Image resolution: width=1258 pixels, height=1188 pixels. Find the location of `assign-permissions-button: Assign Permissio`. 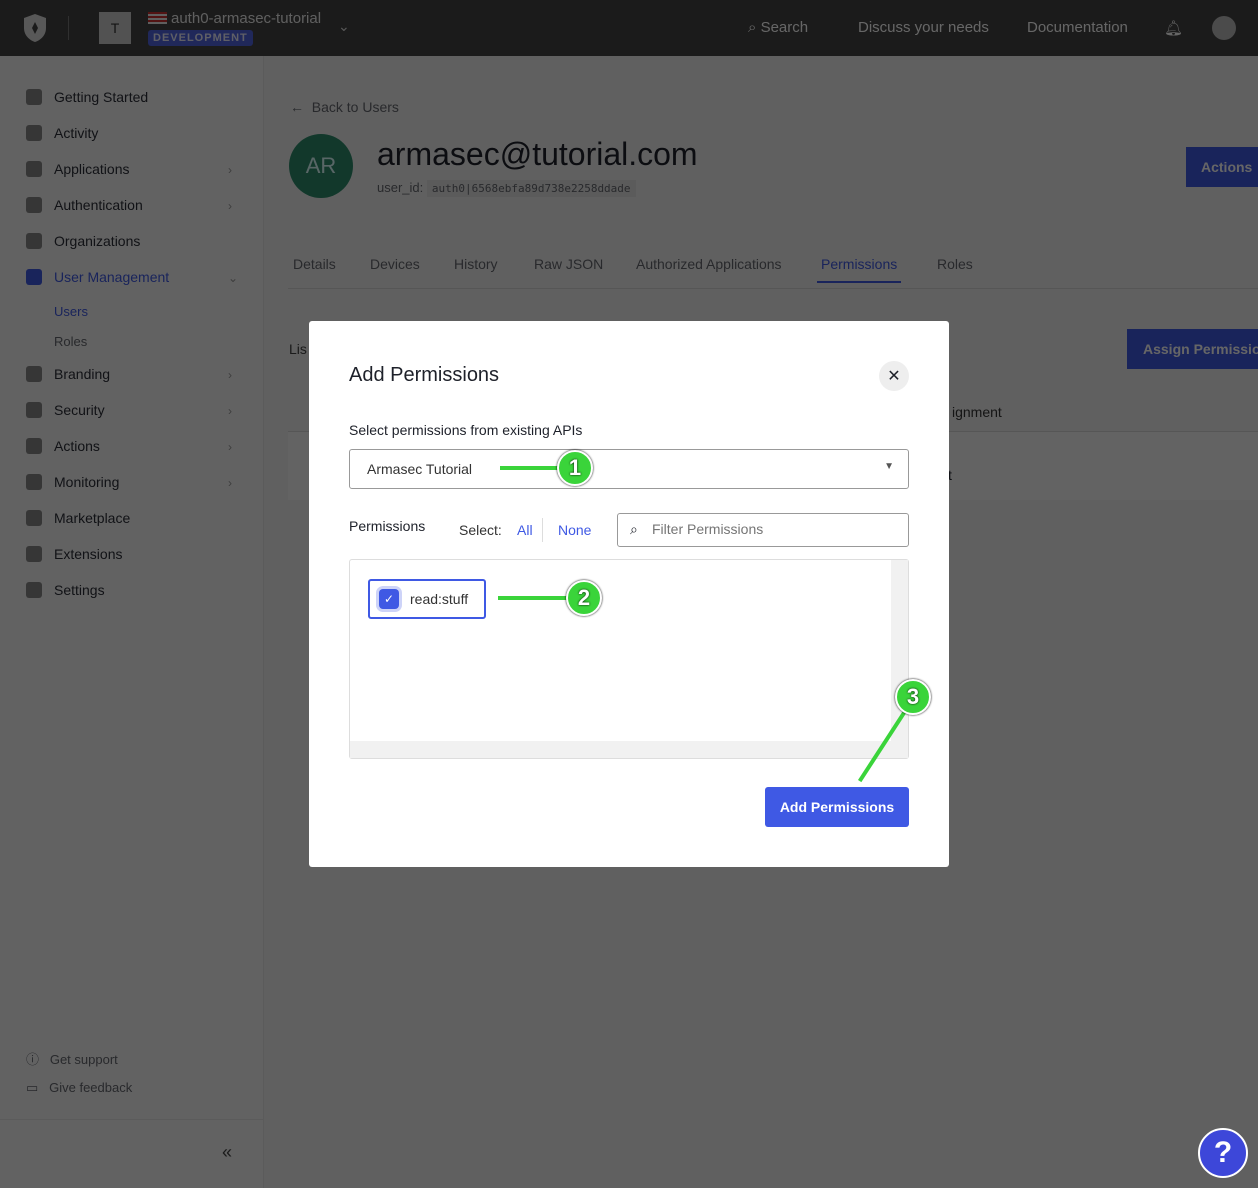

assign-permissions-button: Assign Permissio is located at coordinates (1192, 349).